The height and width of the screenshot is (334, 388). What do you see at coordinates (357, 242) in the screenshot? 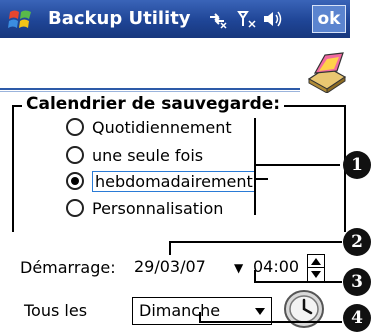
I see `callout-2: 2` at bounding box center [357, 242].